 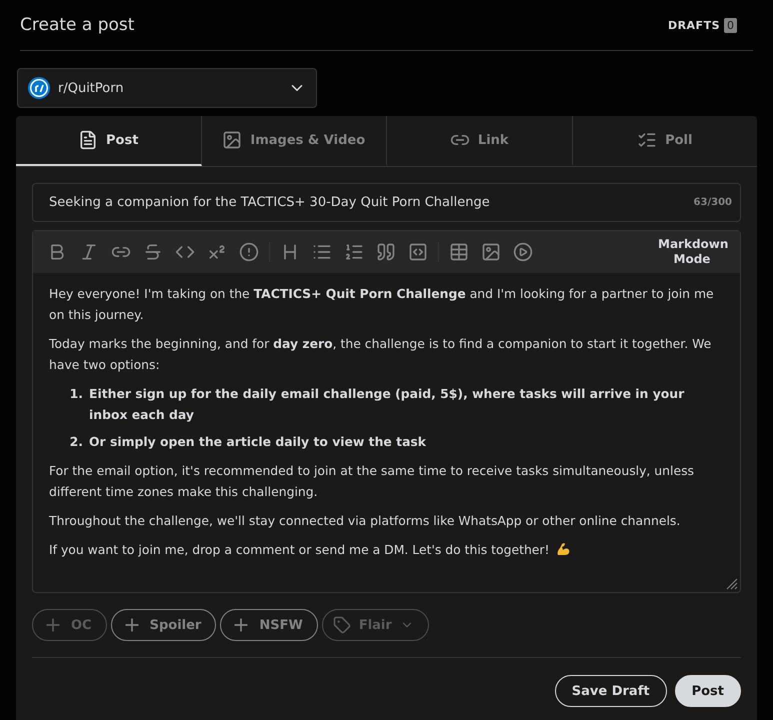 What do you see at coordinates (386, 202) in the screenshot?
I see `title-input-field: Seeking a companion for the TACTICS+ 30-Day Quit Porn Challenge 63/300` at bounding box center [386, 202].